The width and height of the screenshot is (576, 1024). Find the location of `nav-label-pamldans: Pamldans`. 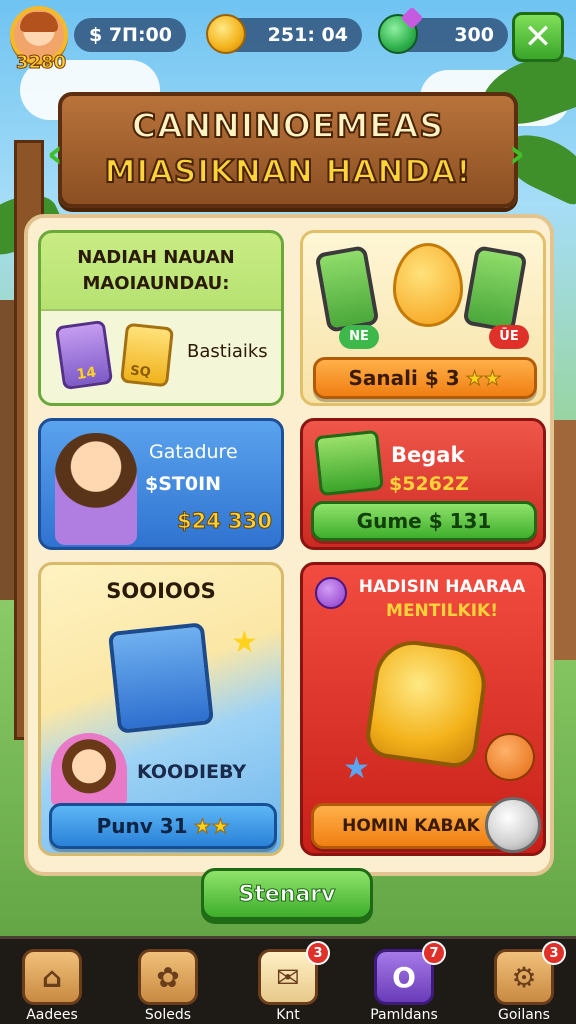

nav-label-pamldans: Pamldans is located at coordinates (404, 1015).